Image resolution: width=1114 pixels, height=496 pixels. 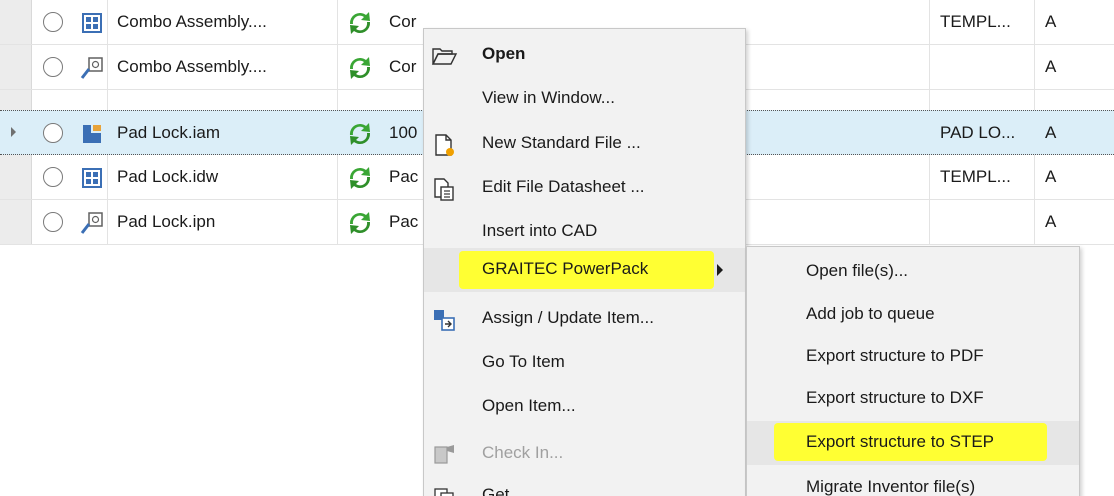 What do you see at coordinates (900, 441) in the screenshot?
I see `submenu-item-label: Export structure to STEP` at bounding box center [900, 441].